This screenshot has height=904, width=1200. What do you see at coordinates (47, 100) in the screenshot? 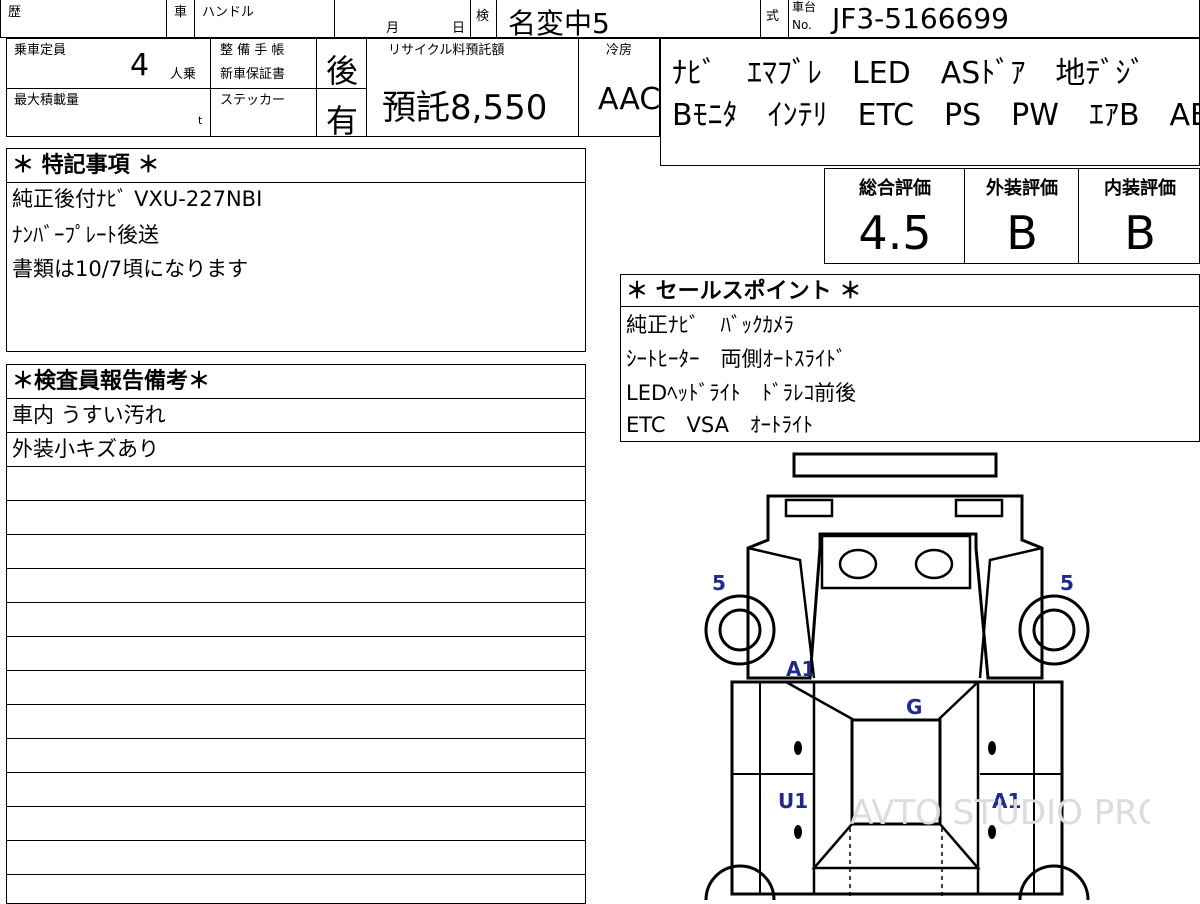
I see `load-label: 最大積載量` at bounding box center [47, 100].